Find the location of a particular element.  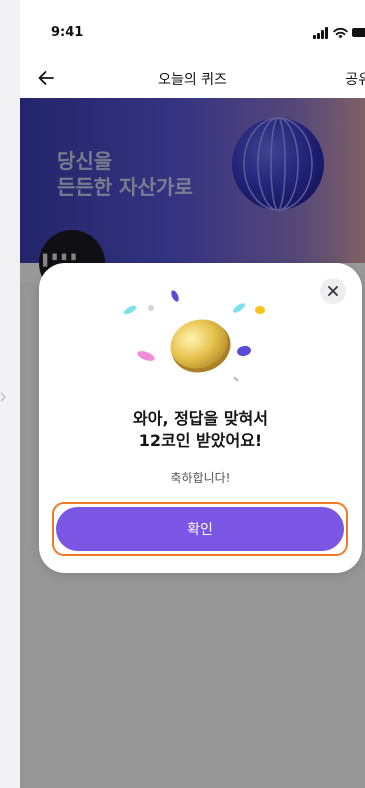

battery-icon is located at coordinates (358, 32).